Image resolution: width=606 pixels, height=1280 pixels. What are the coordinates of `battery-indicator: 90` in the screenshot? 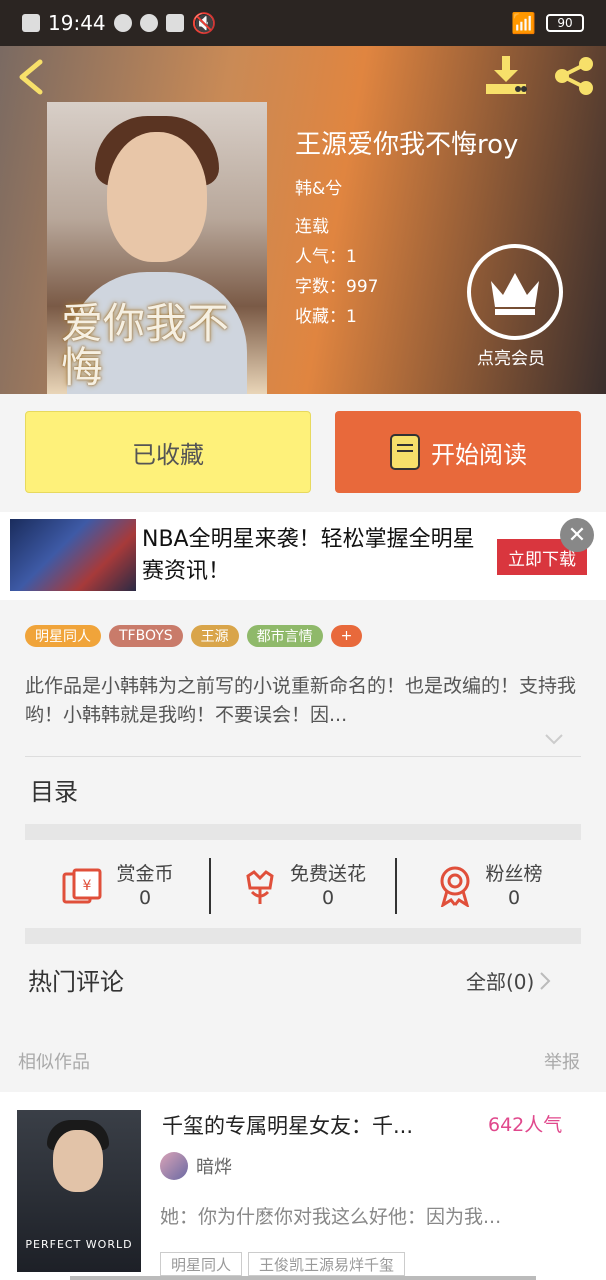 It's located at (565, 23).